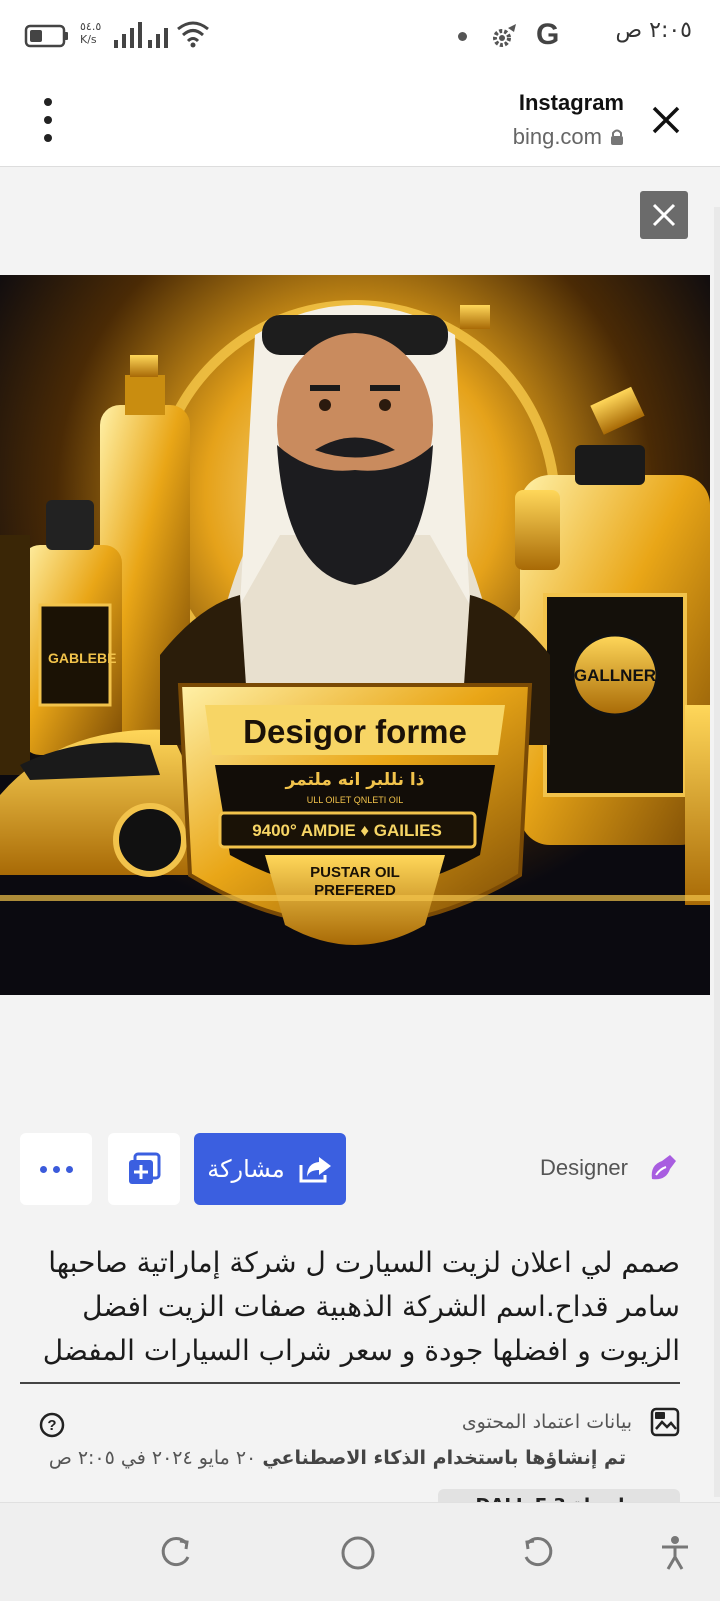 The width and height of the screenshot is (720, 1601). I want to click on page-url: bing.com, so click(568, 137).